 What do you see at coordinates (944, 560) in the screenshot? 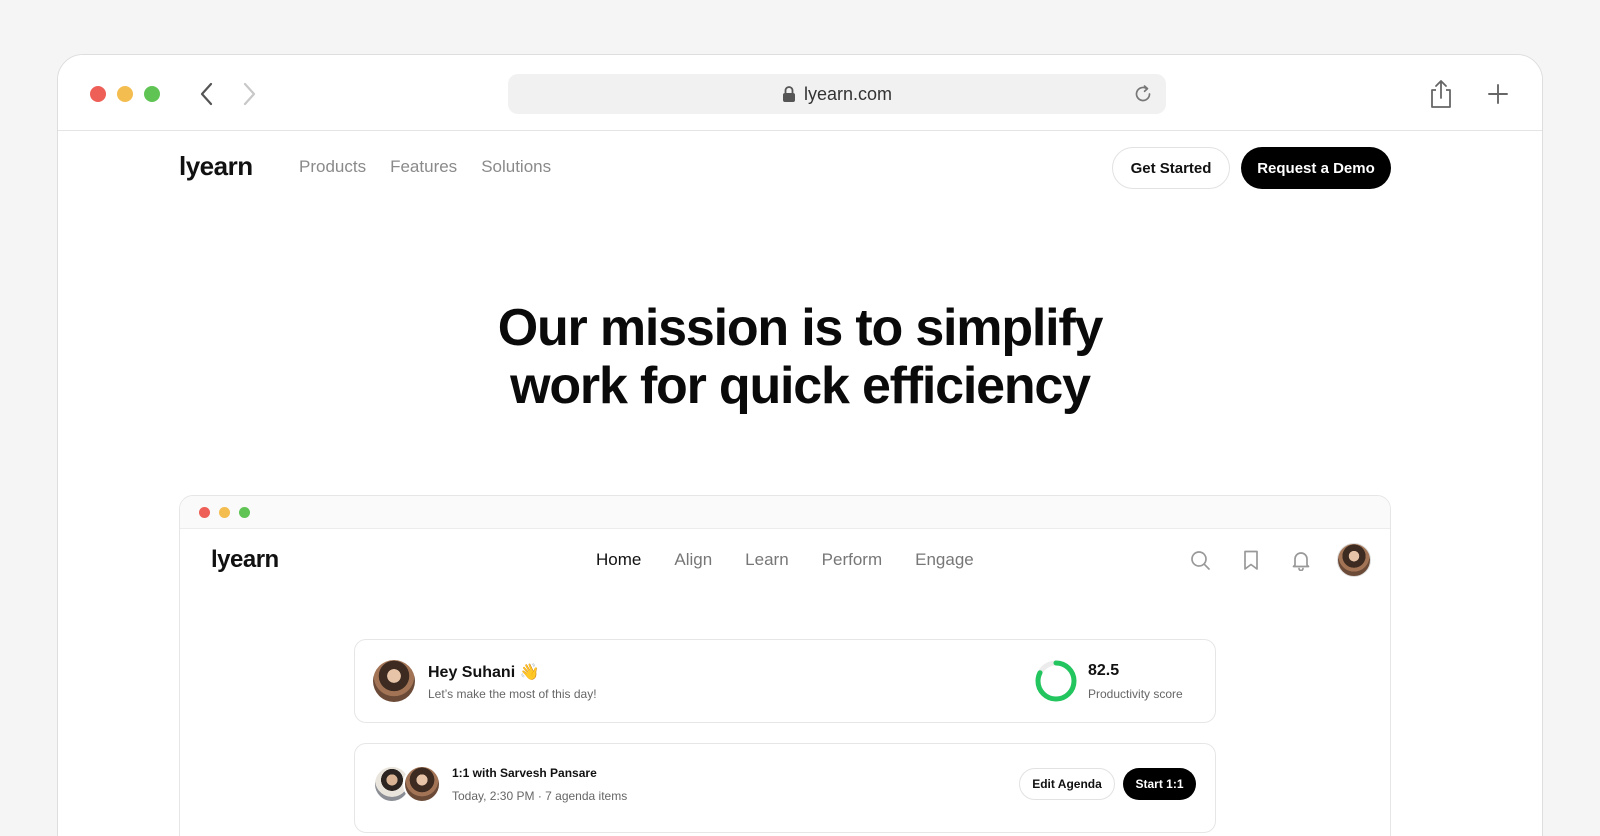
I see `app-nav-engage: Engage` at bounding box center [944, 560].